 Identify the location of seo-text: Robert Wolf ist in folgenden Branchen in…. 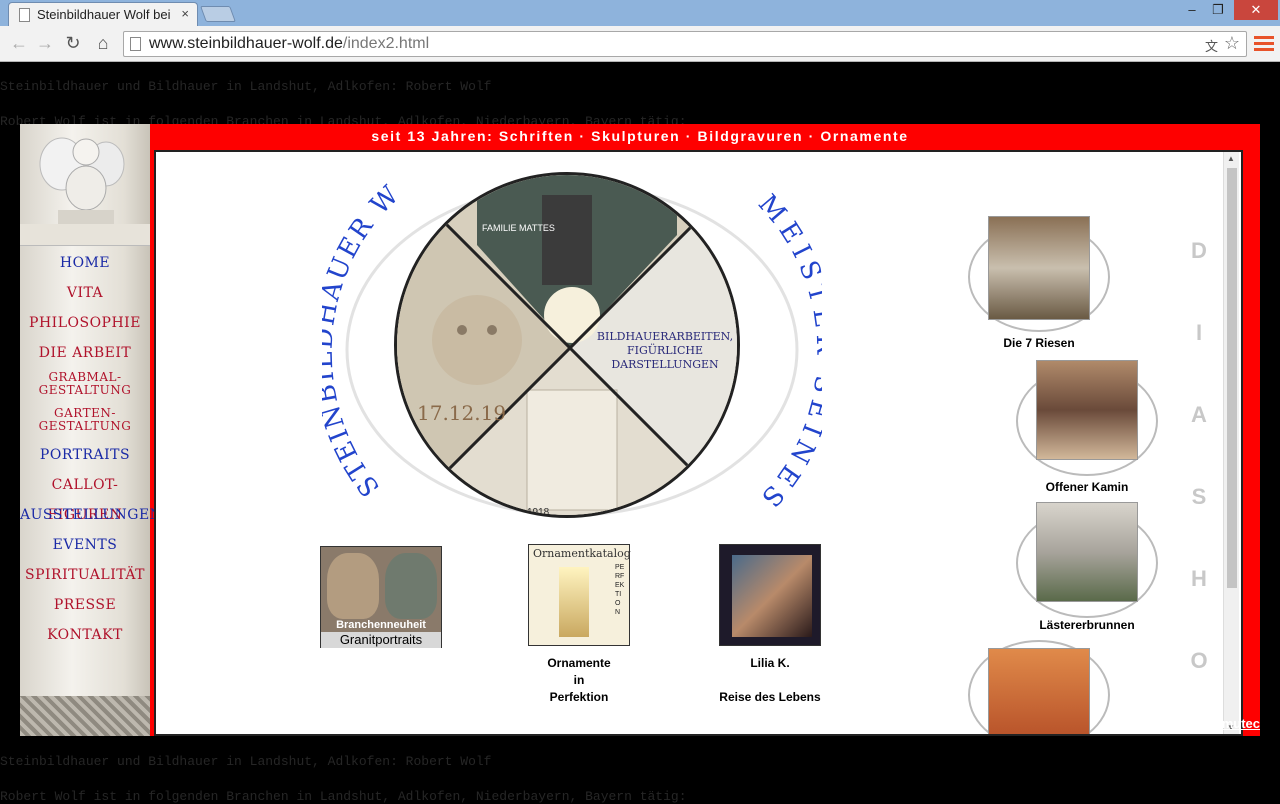
(343, 796).